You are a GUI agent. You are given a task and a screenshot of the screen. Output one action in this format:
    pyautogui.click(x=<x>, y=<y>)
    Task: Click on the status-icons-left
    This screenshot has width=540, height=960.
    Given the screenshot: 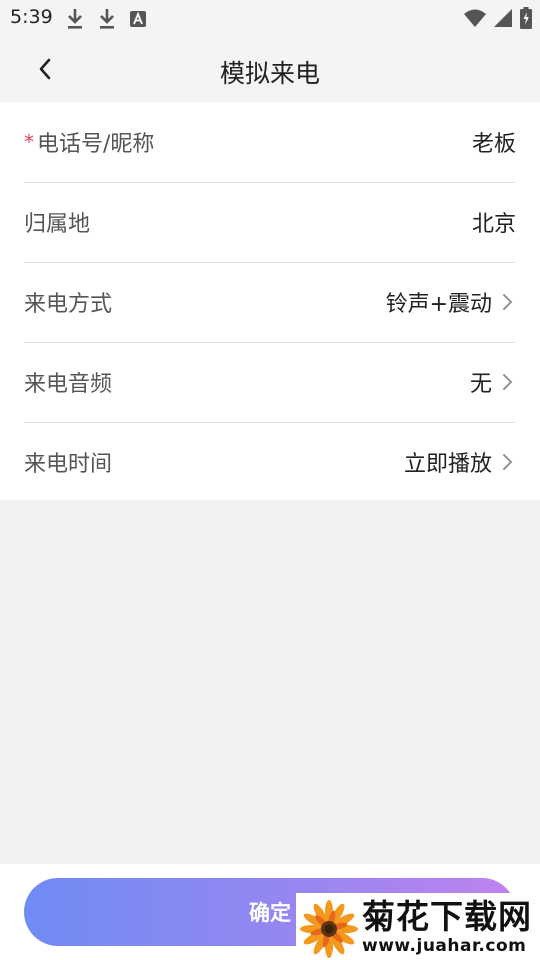 What is the action you would take?
    pyautogui.click(x=106, y=19)
    